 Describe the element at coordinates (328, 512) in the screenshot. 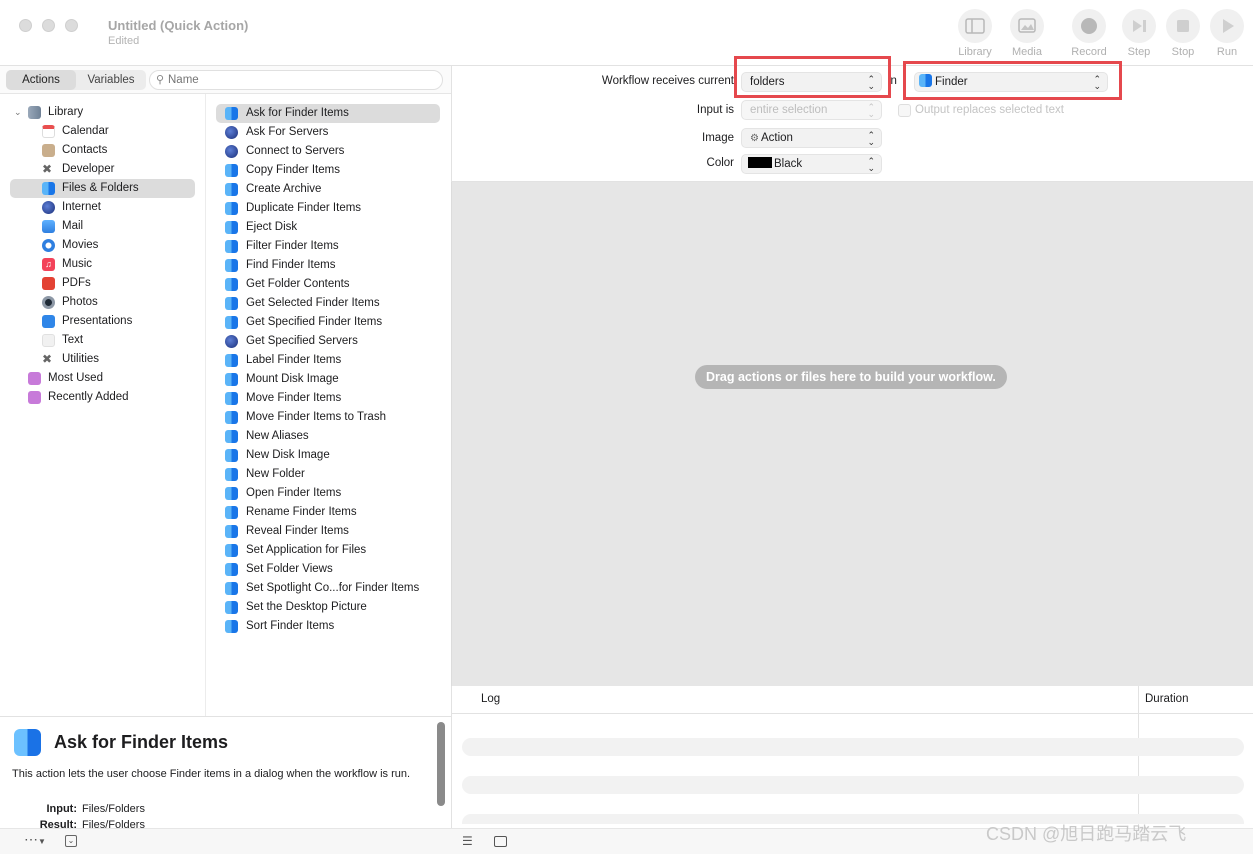

I see `action-item: Rename Finder Items` at that location.